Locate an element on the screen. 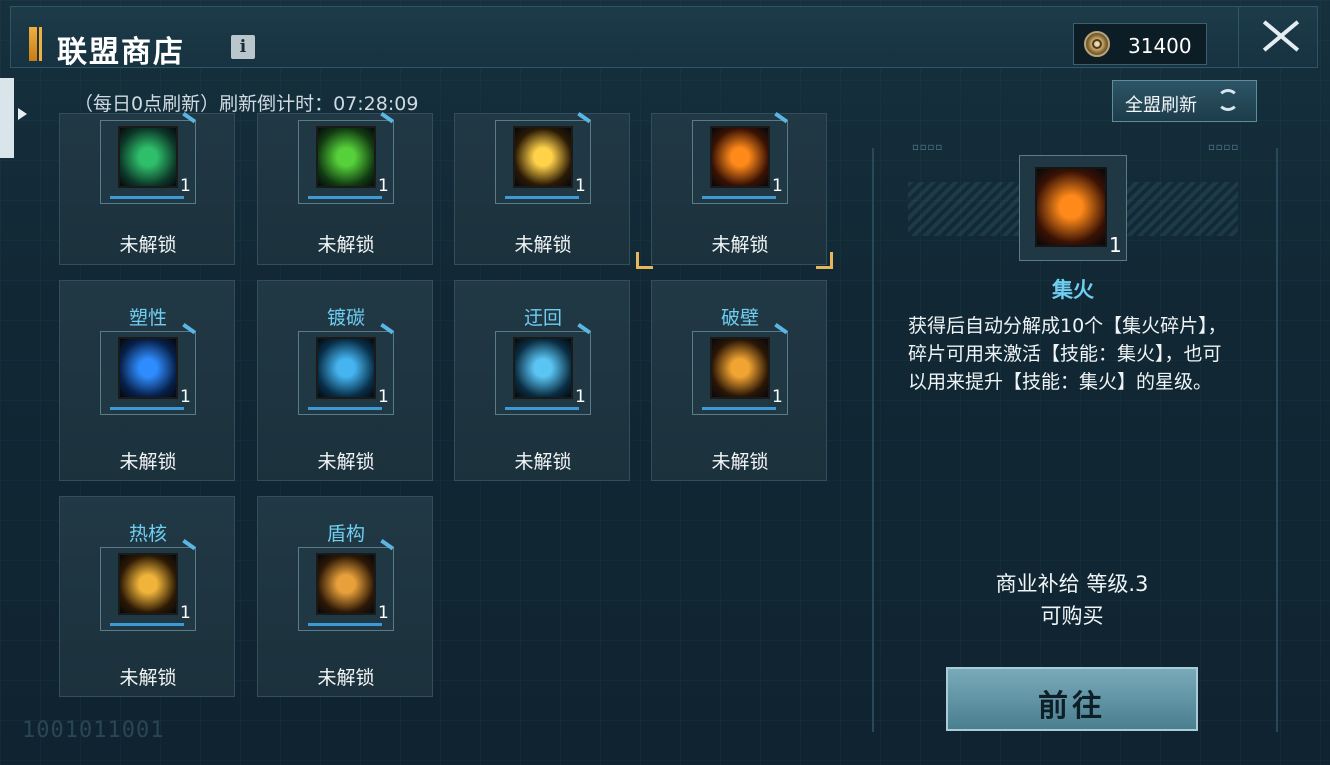 The width and height of the screenshot is (1330, 765). go-button: 前往 is located at coordinates (1072, 699).